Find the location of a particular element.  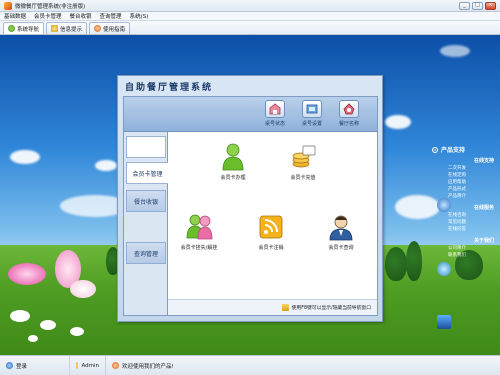

support-icon is located at coordinates (435, 149).